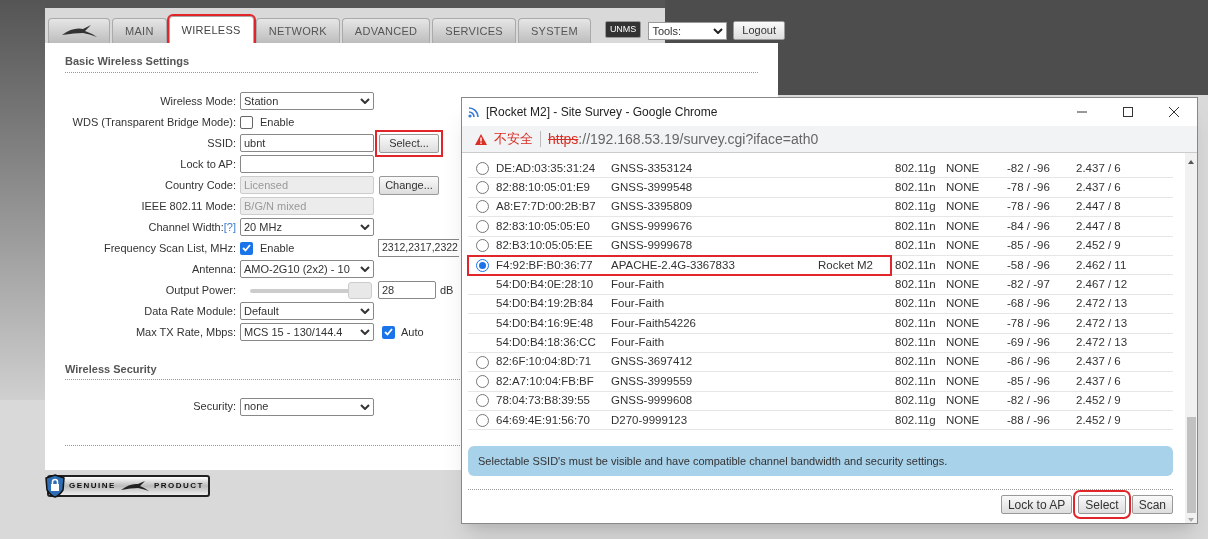 The width and height of the screenshot is (1208, 539). I want to click on tools-dropdown: Tools:, so click(688, 31).